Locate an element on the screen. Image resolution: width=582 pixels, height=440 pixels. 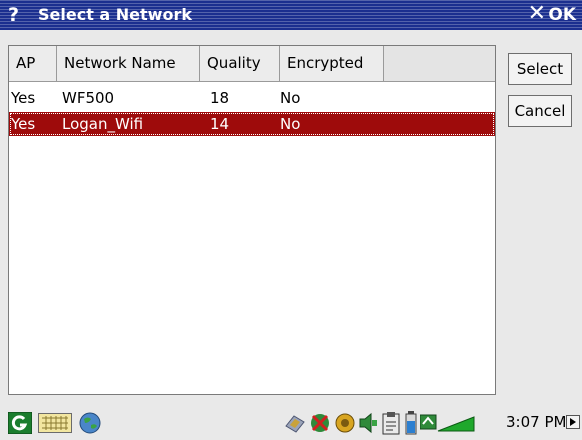
ok-button: OK is located at coordinates (562, 15).